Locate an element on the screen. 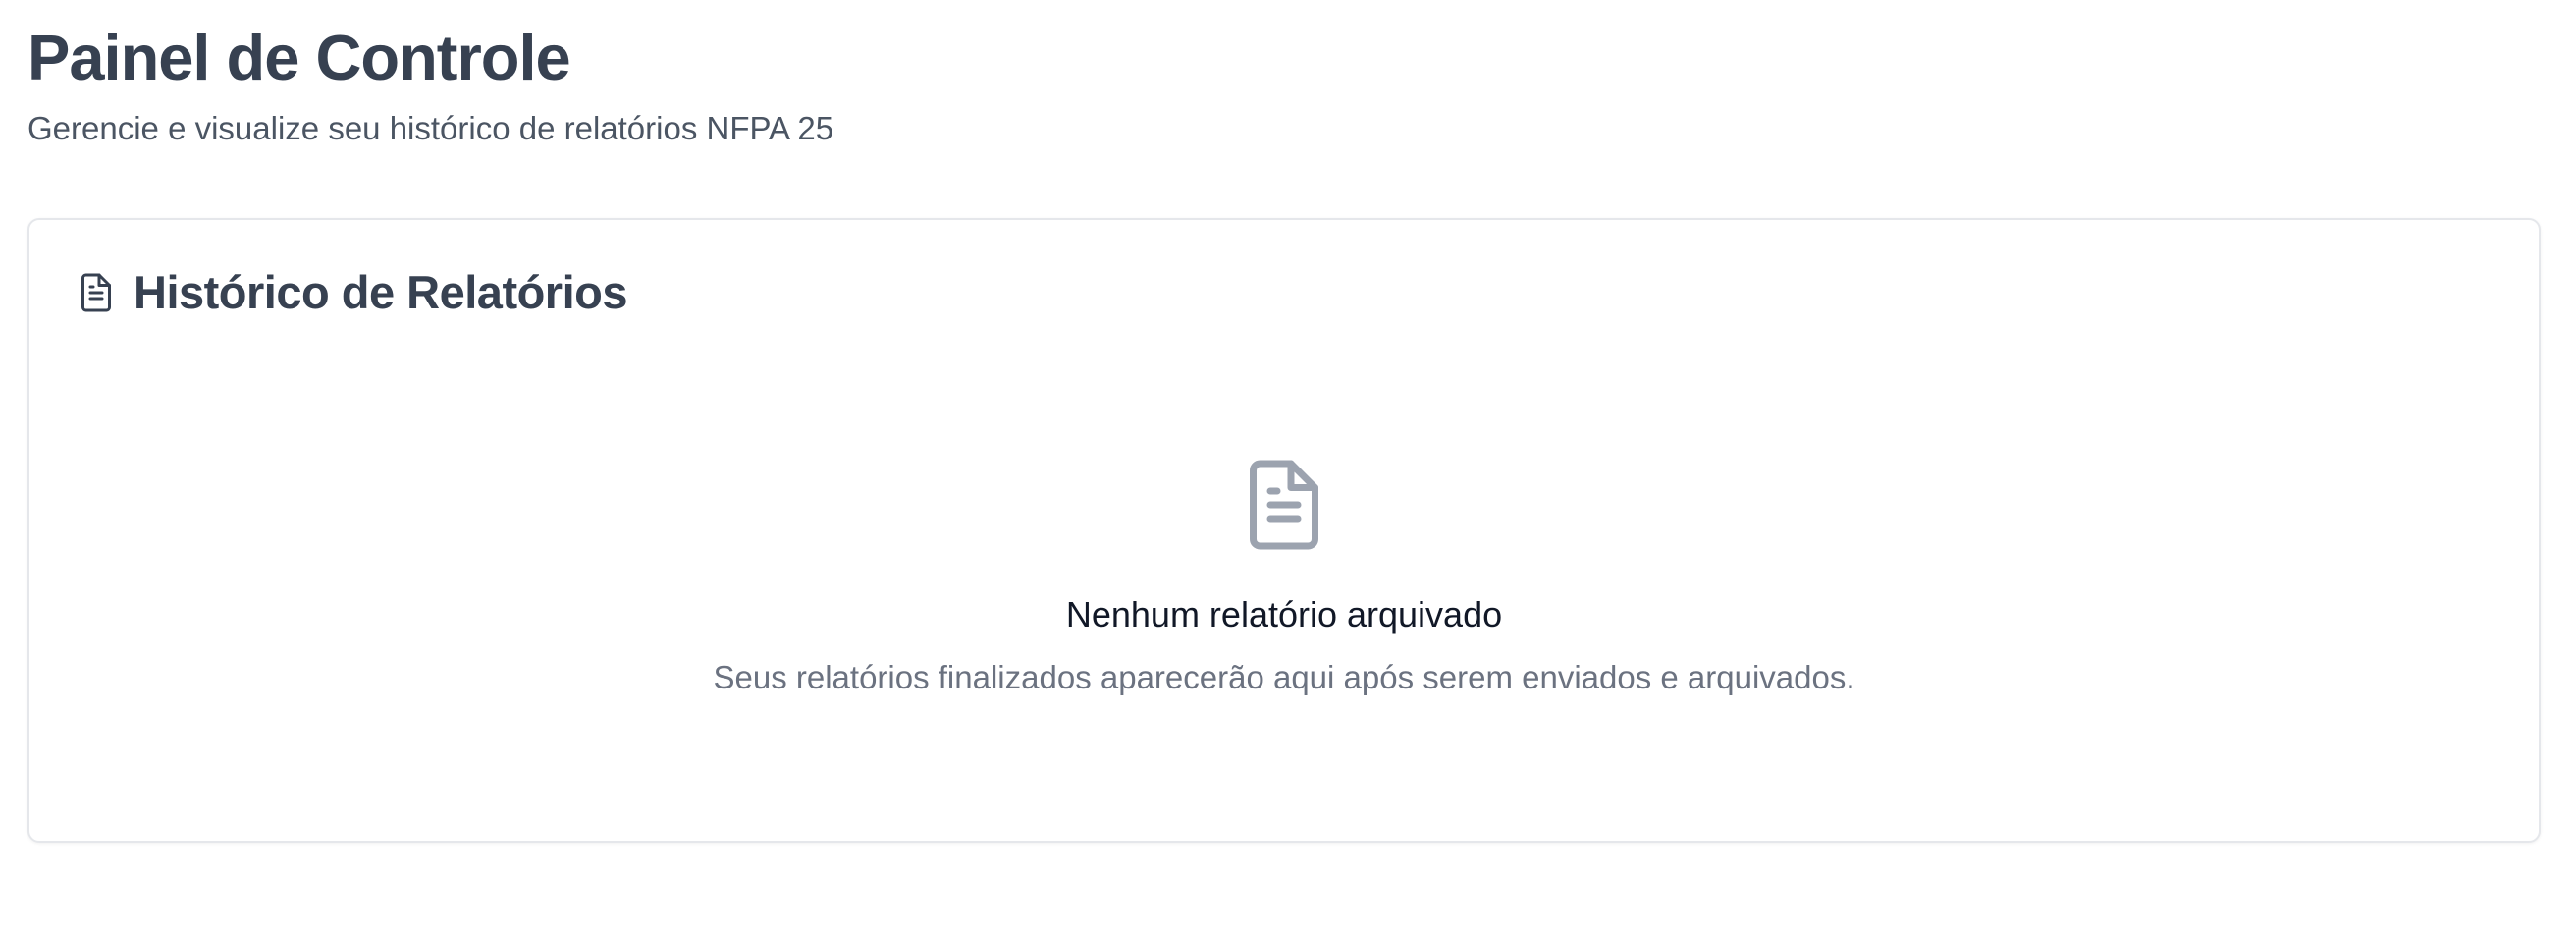  card-header: Histórico de Relatórios is located at coordinates (353, 292).